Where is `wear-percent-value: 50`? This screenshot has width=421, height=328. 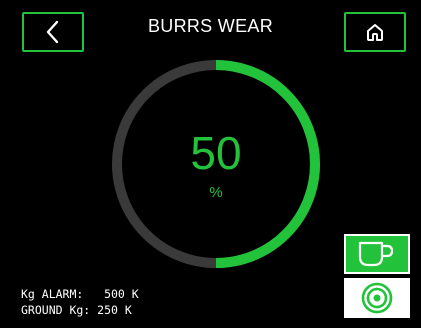
wear-percent-value: 50 is located at coordinates (216, 153).